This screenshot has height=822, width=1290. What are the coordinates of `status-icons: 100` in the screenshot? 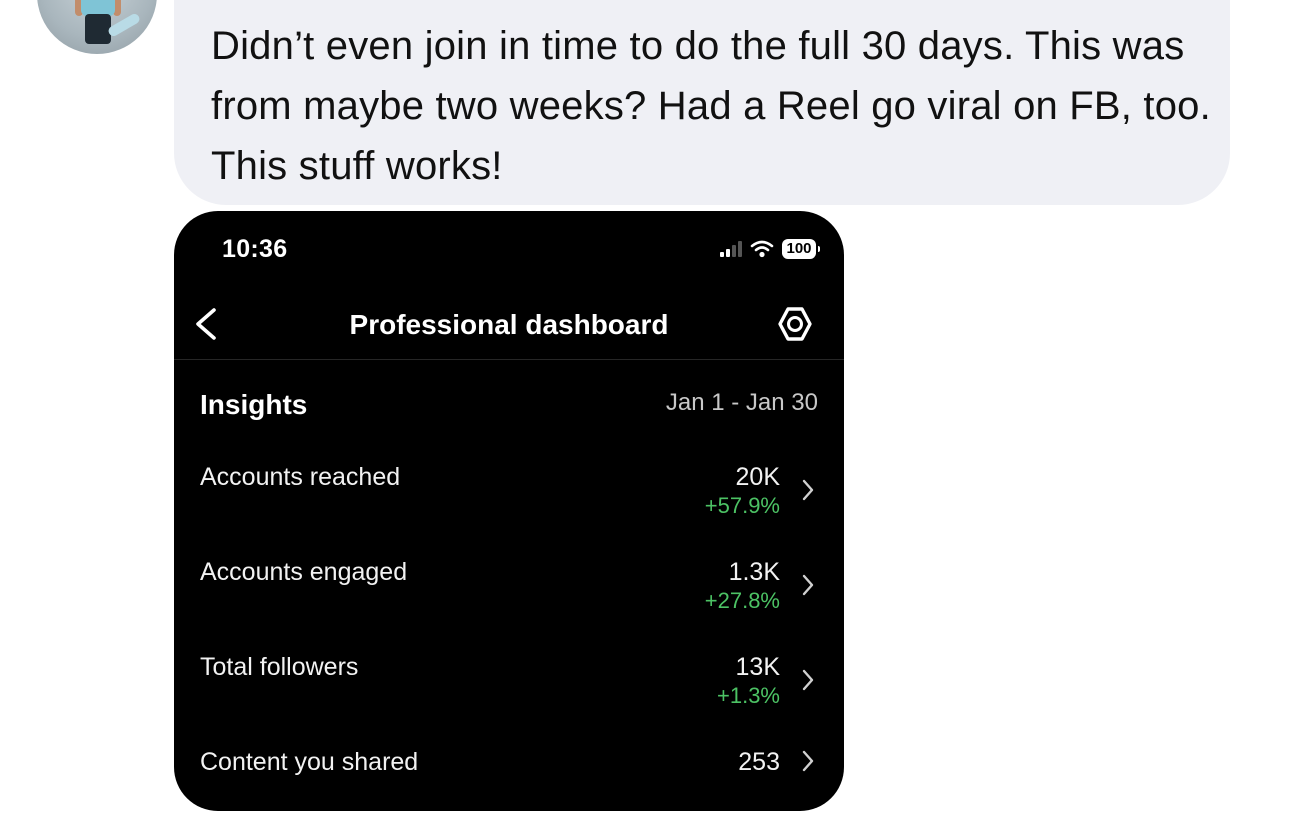 It's located at (770, 249).